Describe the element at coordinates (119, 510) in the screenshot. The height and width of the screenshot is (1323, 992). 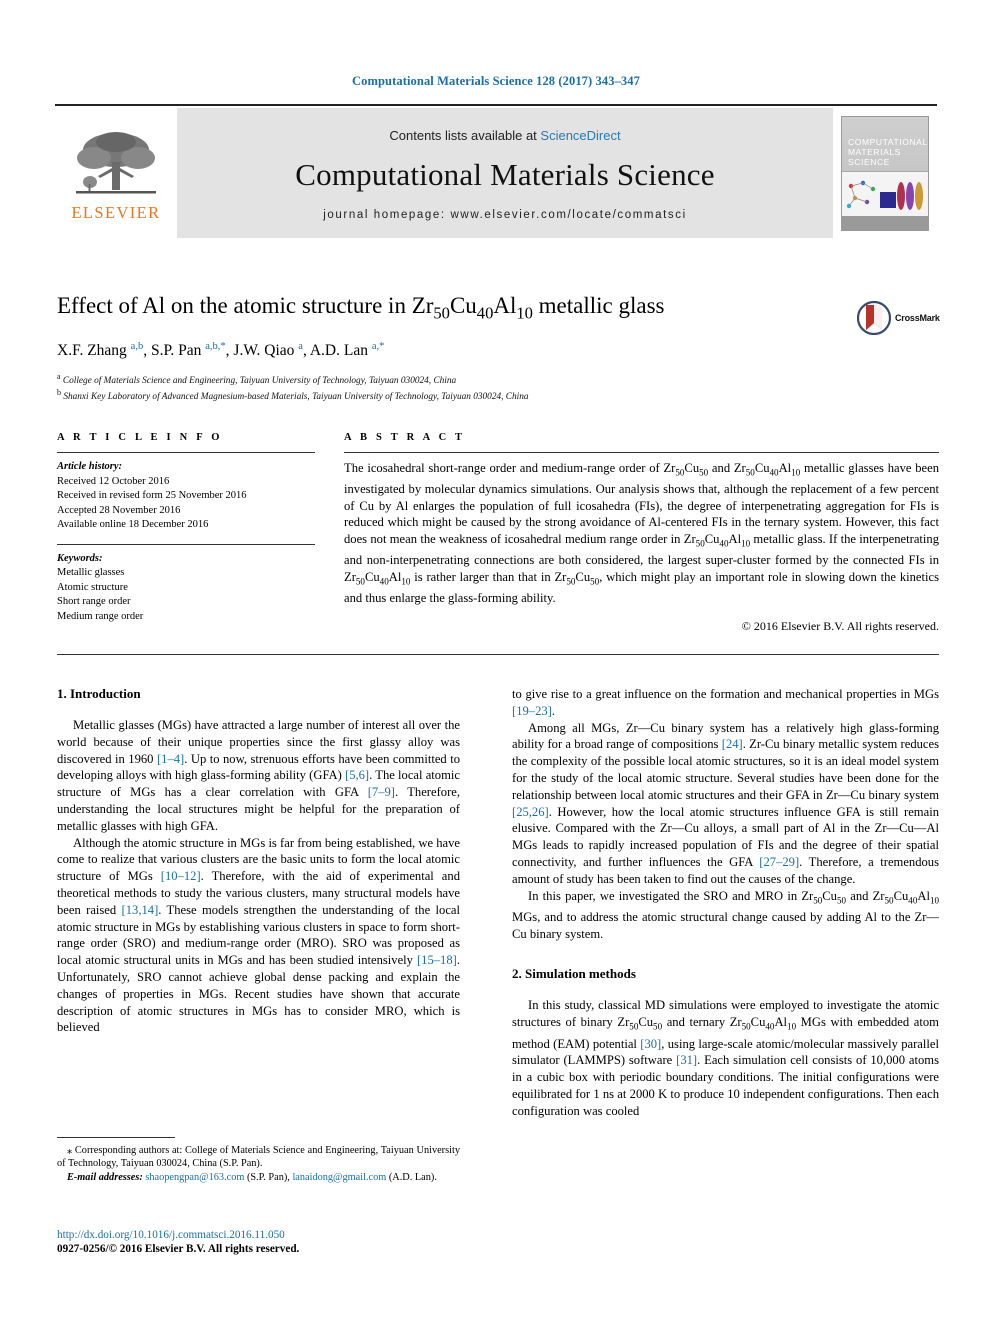
I see `history-item: Accepted 28 November 2016` at that location.